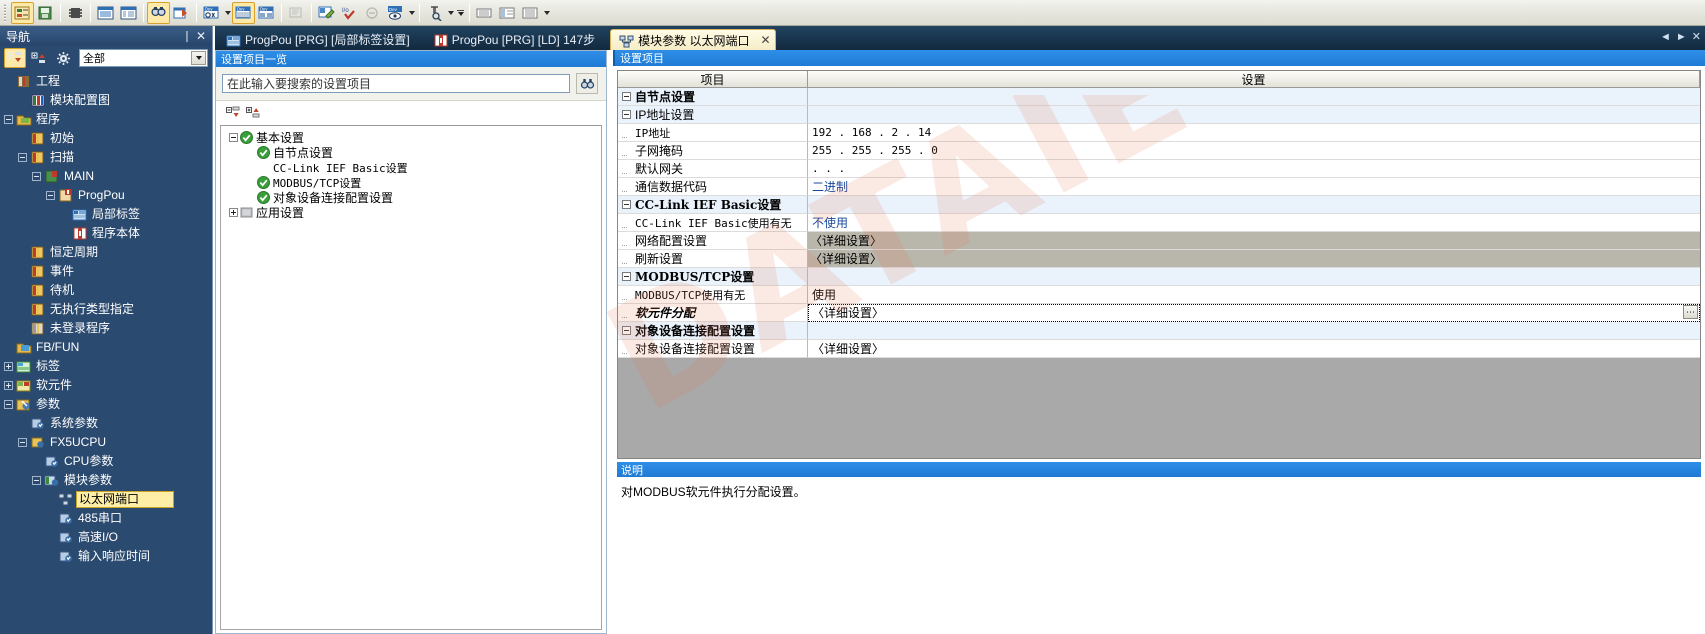 This screenshot has width=1705, height=634. What do you see at coordinates (1254, 133) in the screenshot?
I see `settings-row-value-cell: 192 . 168 . 2 . 14` at bounding box center [1254, 133].